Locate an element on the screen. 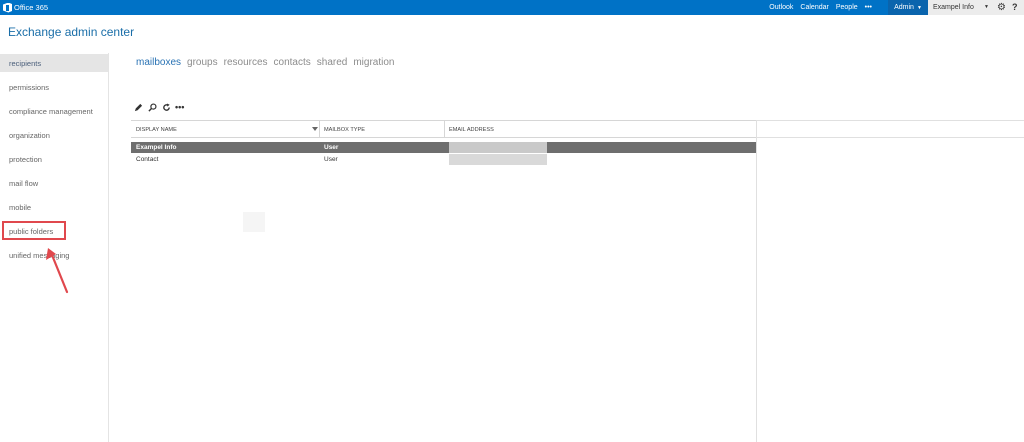  highlight-box is located at coordinates (34, 230).